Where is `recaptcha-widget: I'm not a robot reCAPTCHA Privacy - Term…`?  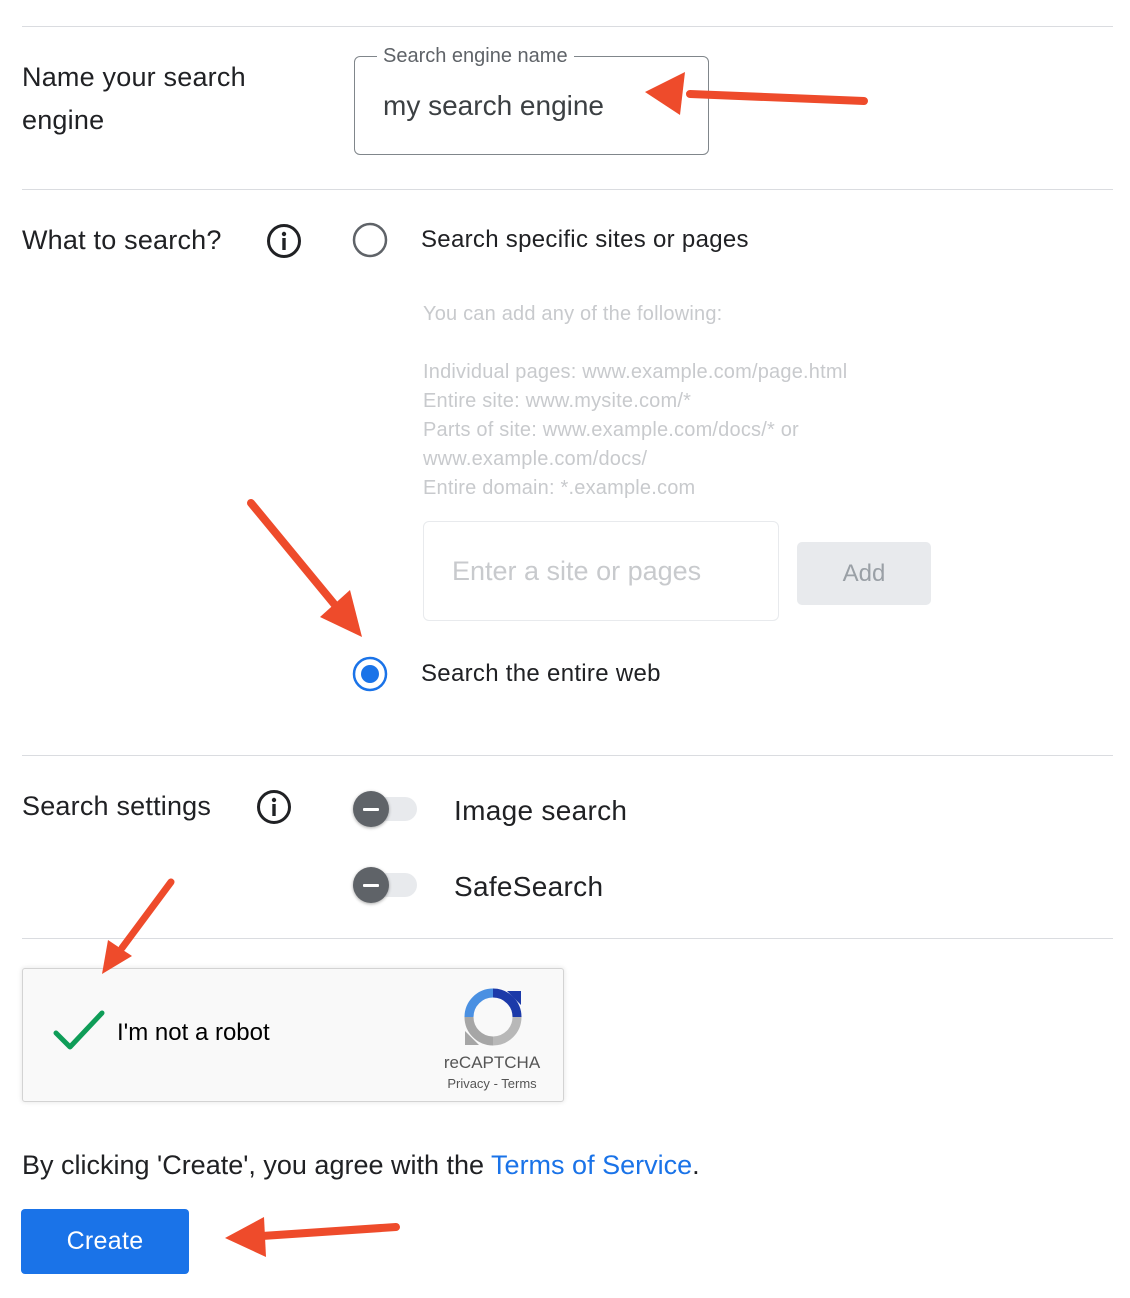
recaptcha-widget: I'm not a robot reCAPTCHA Privacy - Term… is located at coordinates (293, 1035).